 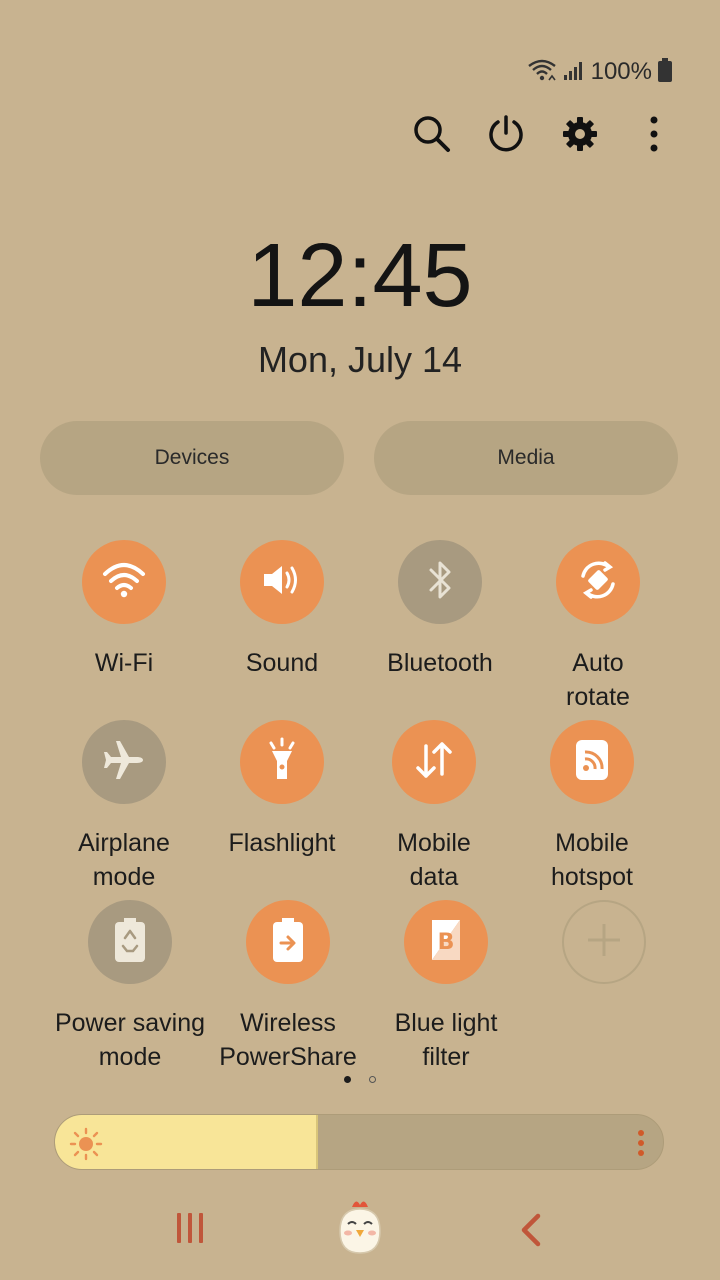 I want to click on tile-wifi: Wi-Fi, so click(x=124, y=610).